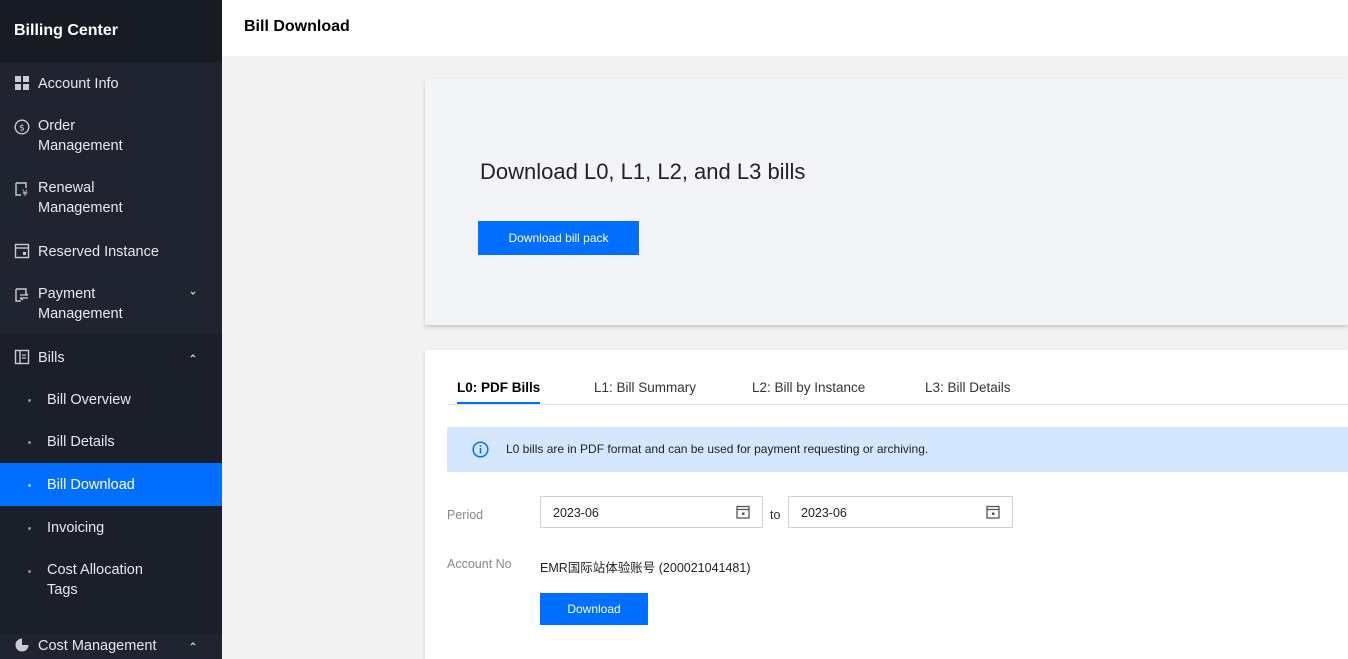 The width and height of the screenshot is (1348, 659). What do you see at coordinates (22, 357) in the screenshot?
I see `bills-doc-icon` at bounding box center [22, 357].